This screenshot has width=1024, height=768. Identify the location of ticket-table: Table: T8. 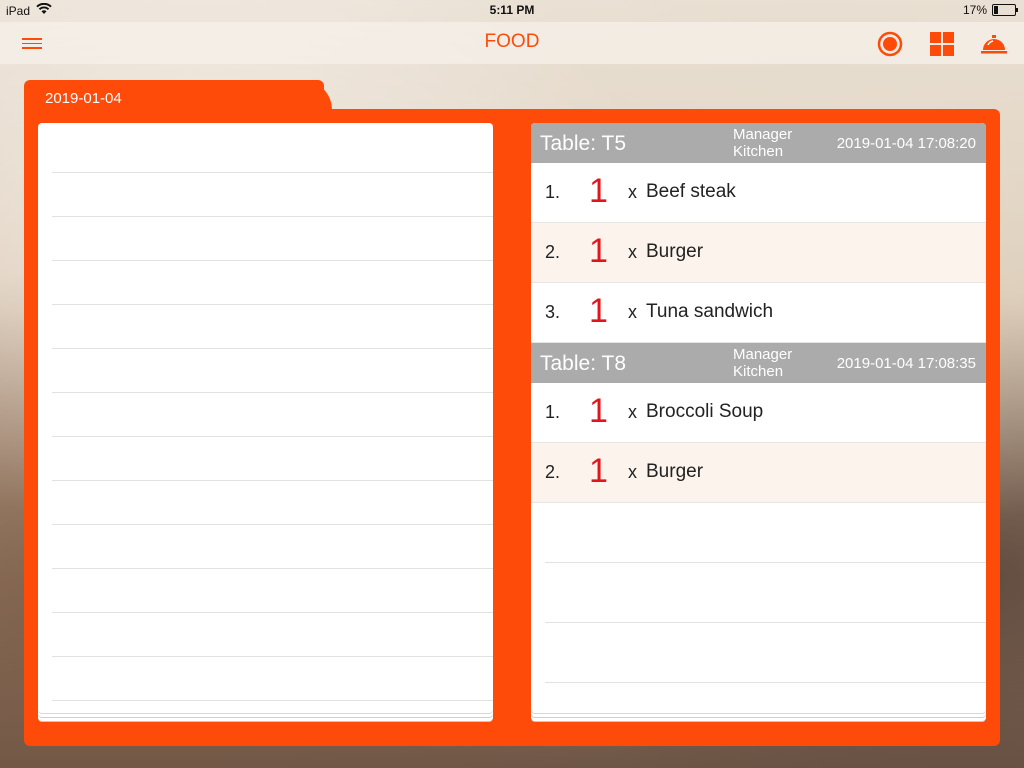
(583, 363).